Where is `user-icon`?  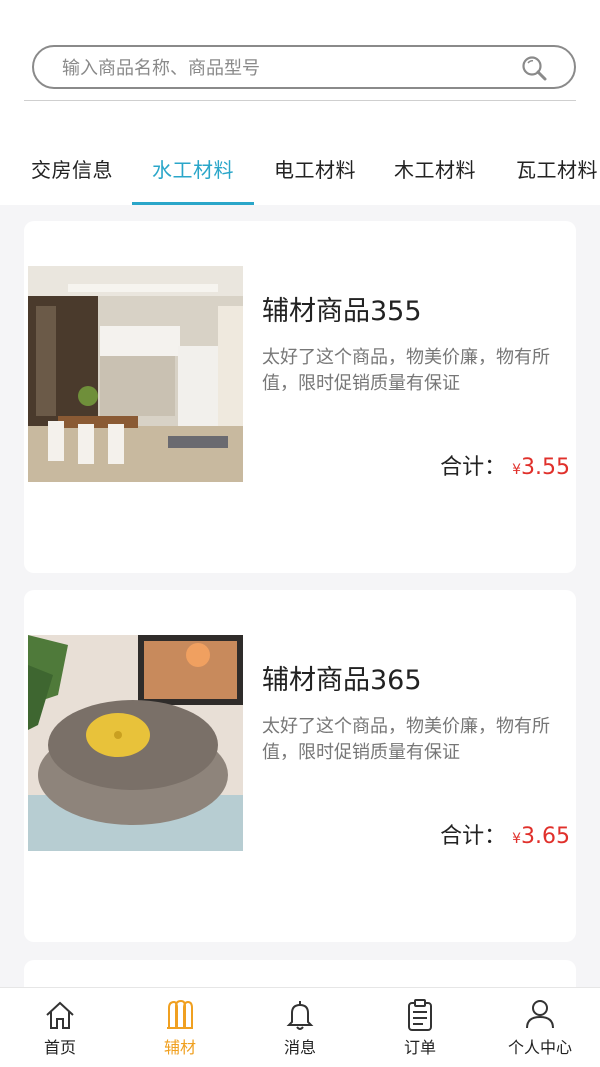 user-icon is located at coordinates (540, 1014).